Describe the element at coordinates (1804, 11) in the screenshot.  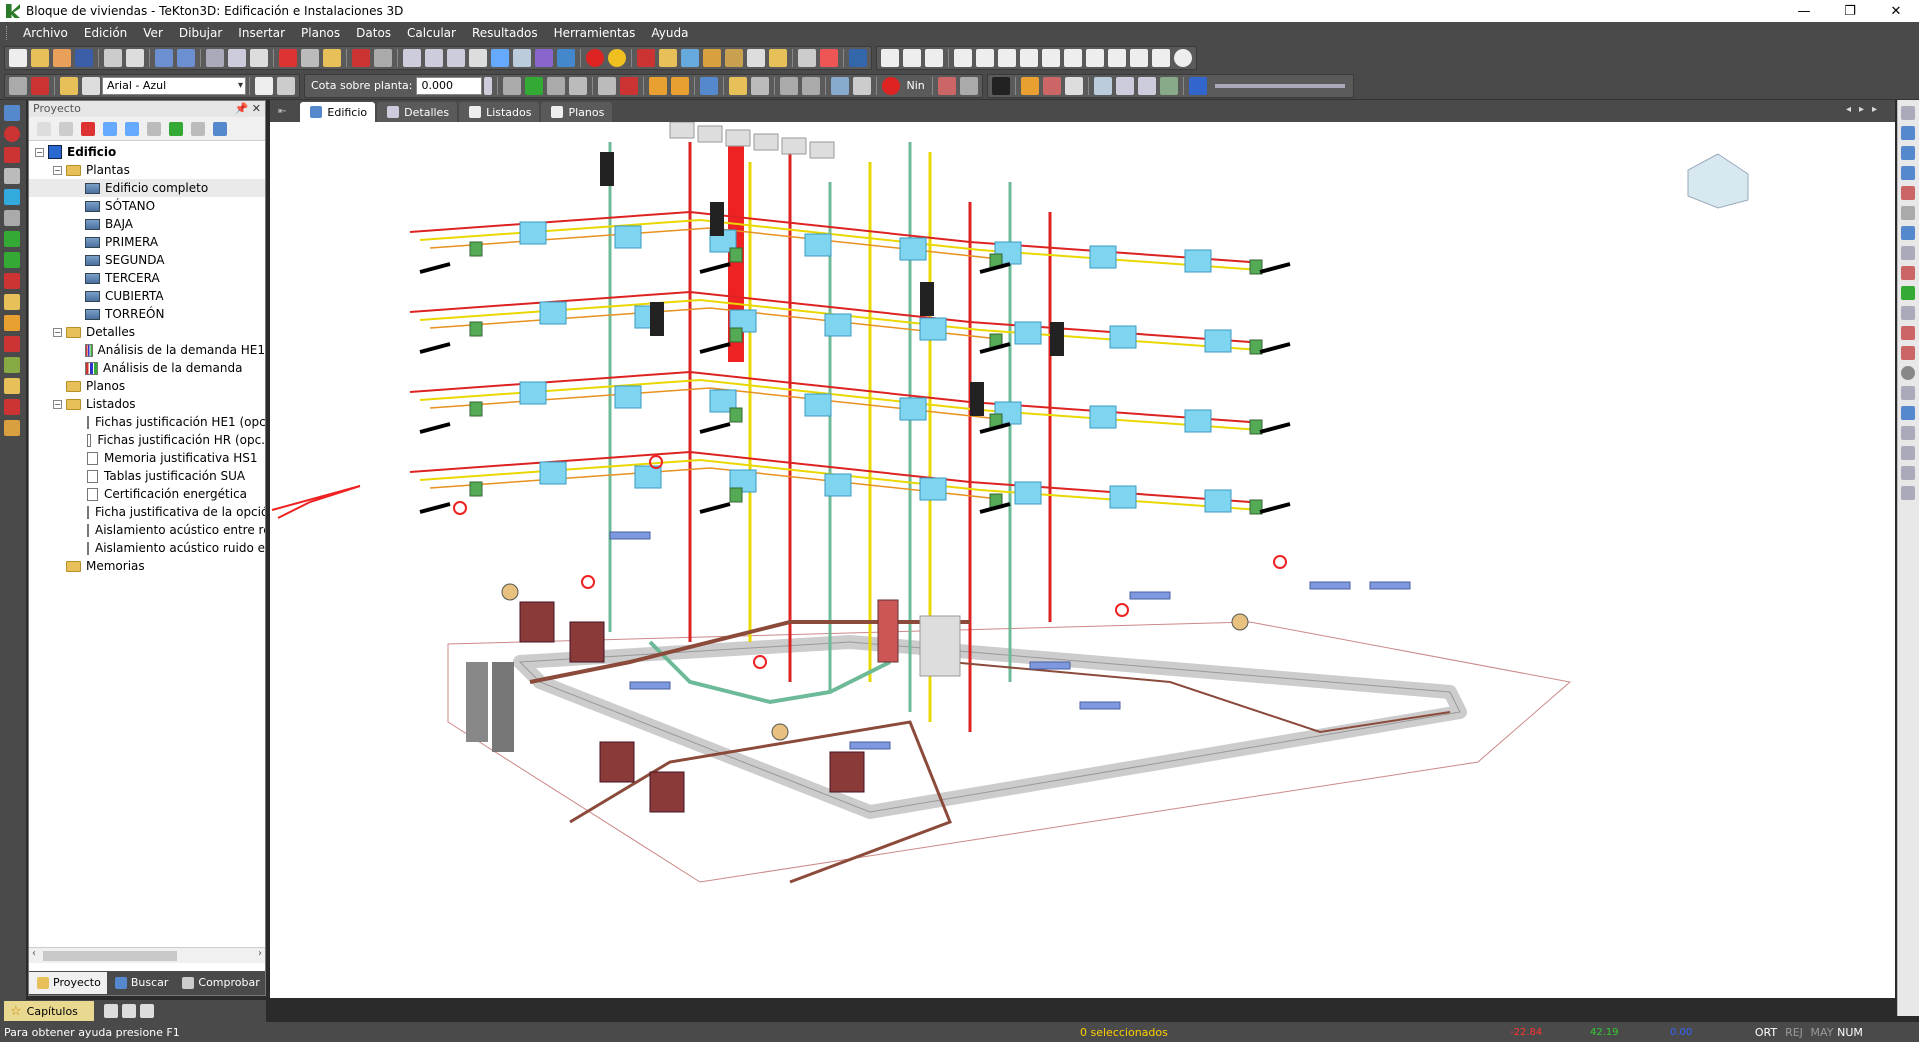
I see `minimize-button: —` at that location.